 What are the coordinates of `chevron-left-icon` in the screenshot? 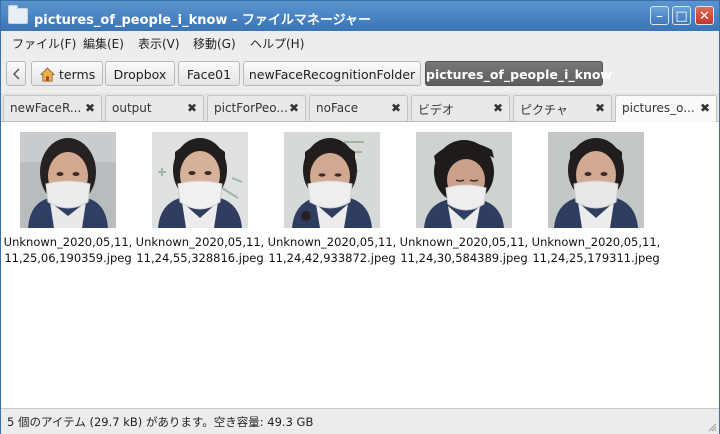 It's located at (16, 74).